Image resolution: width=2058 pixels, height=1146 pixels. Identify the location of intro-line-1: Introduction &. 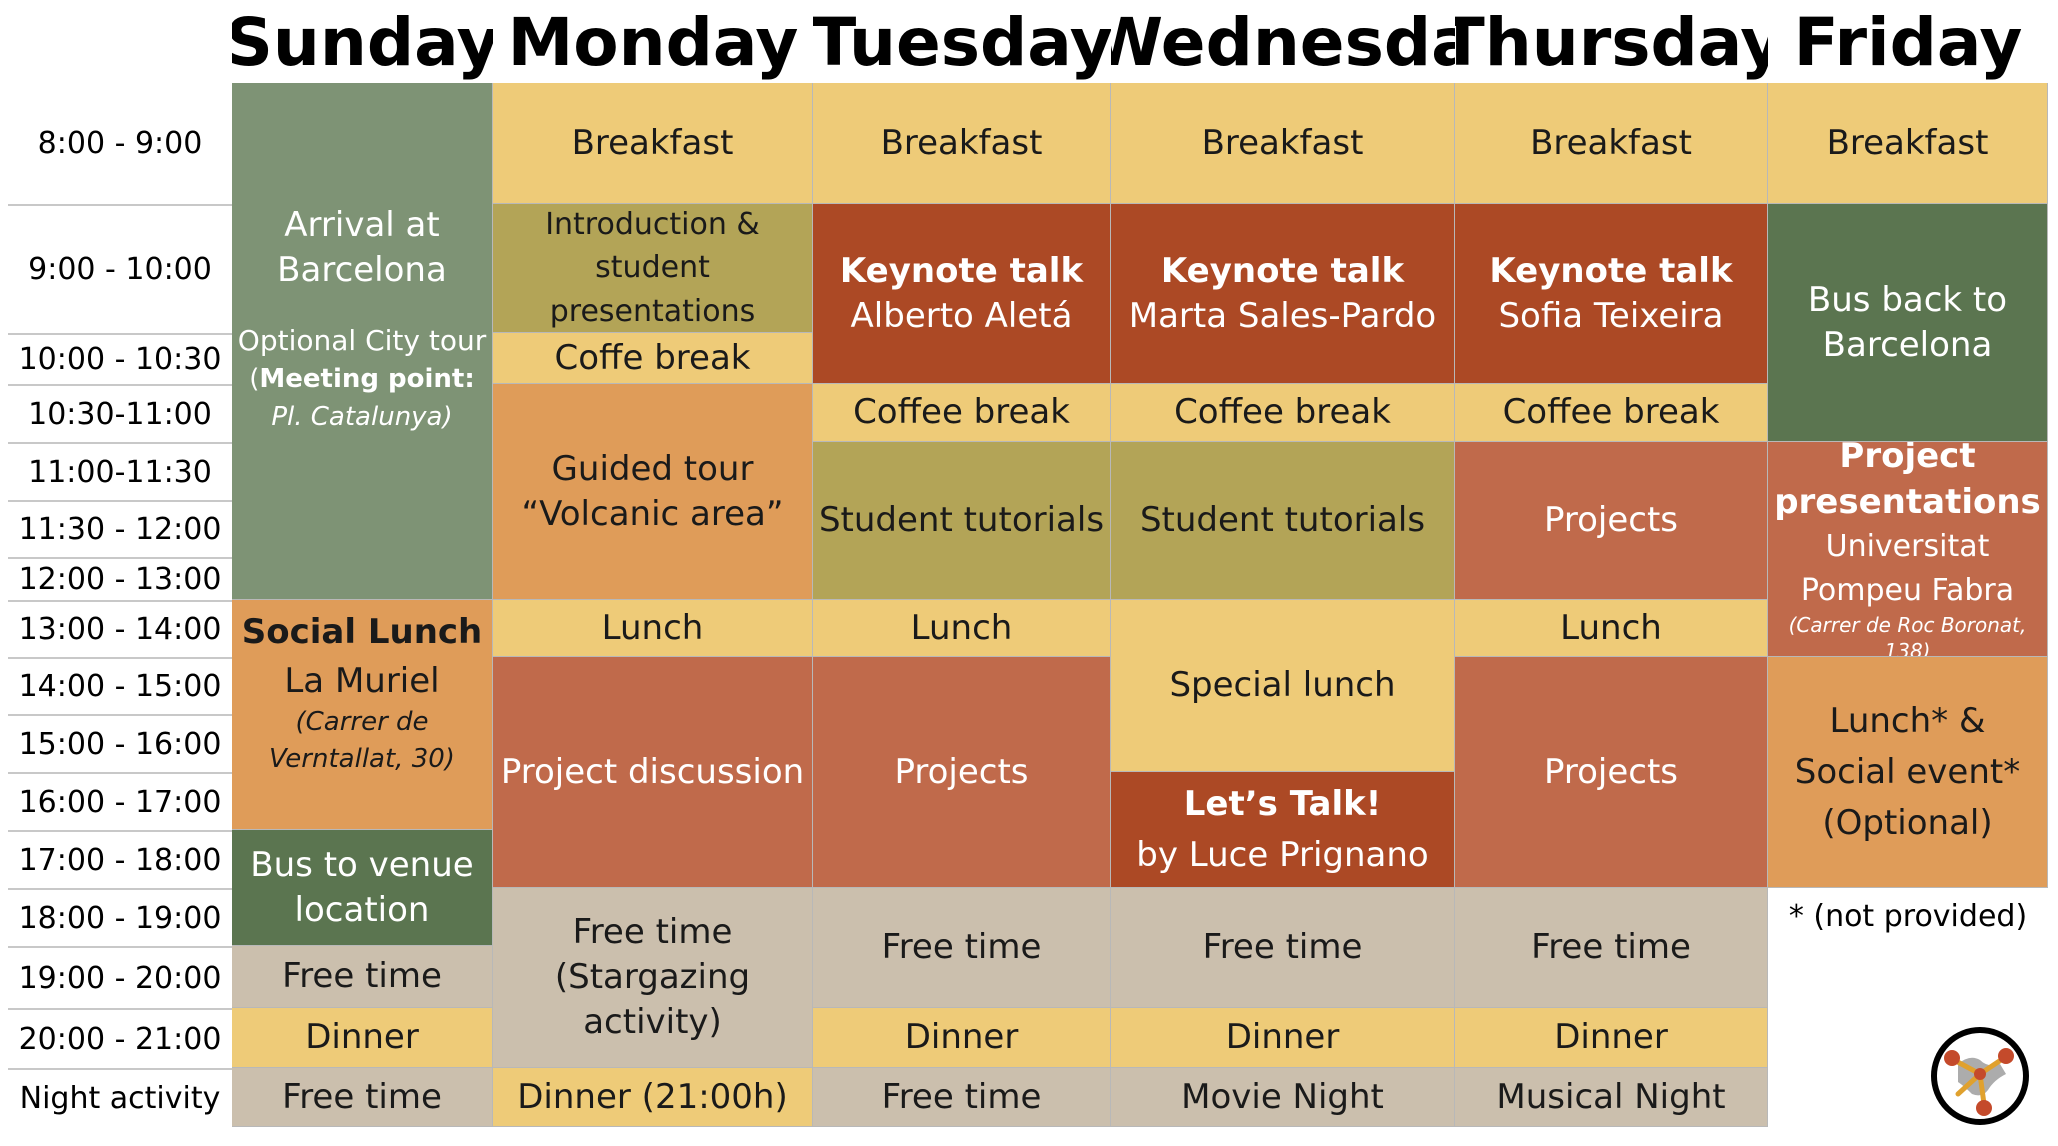
(652, 224).